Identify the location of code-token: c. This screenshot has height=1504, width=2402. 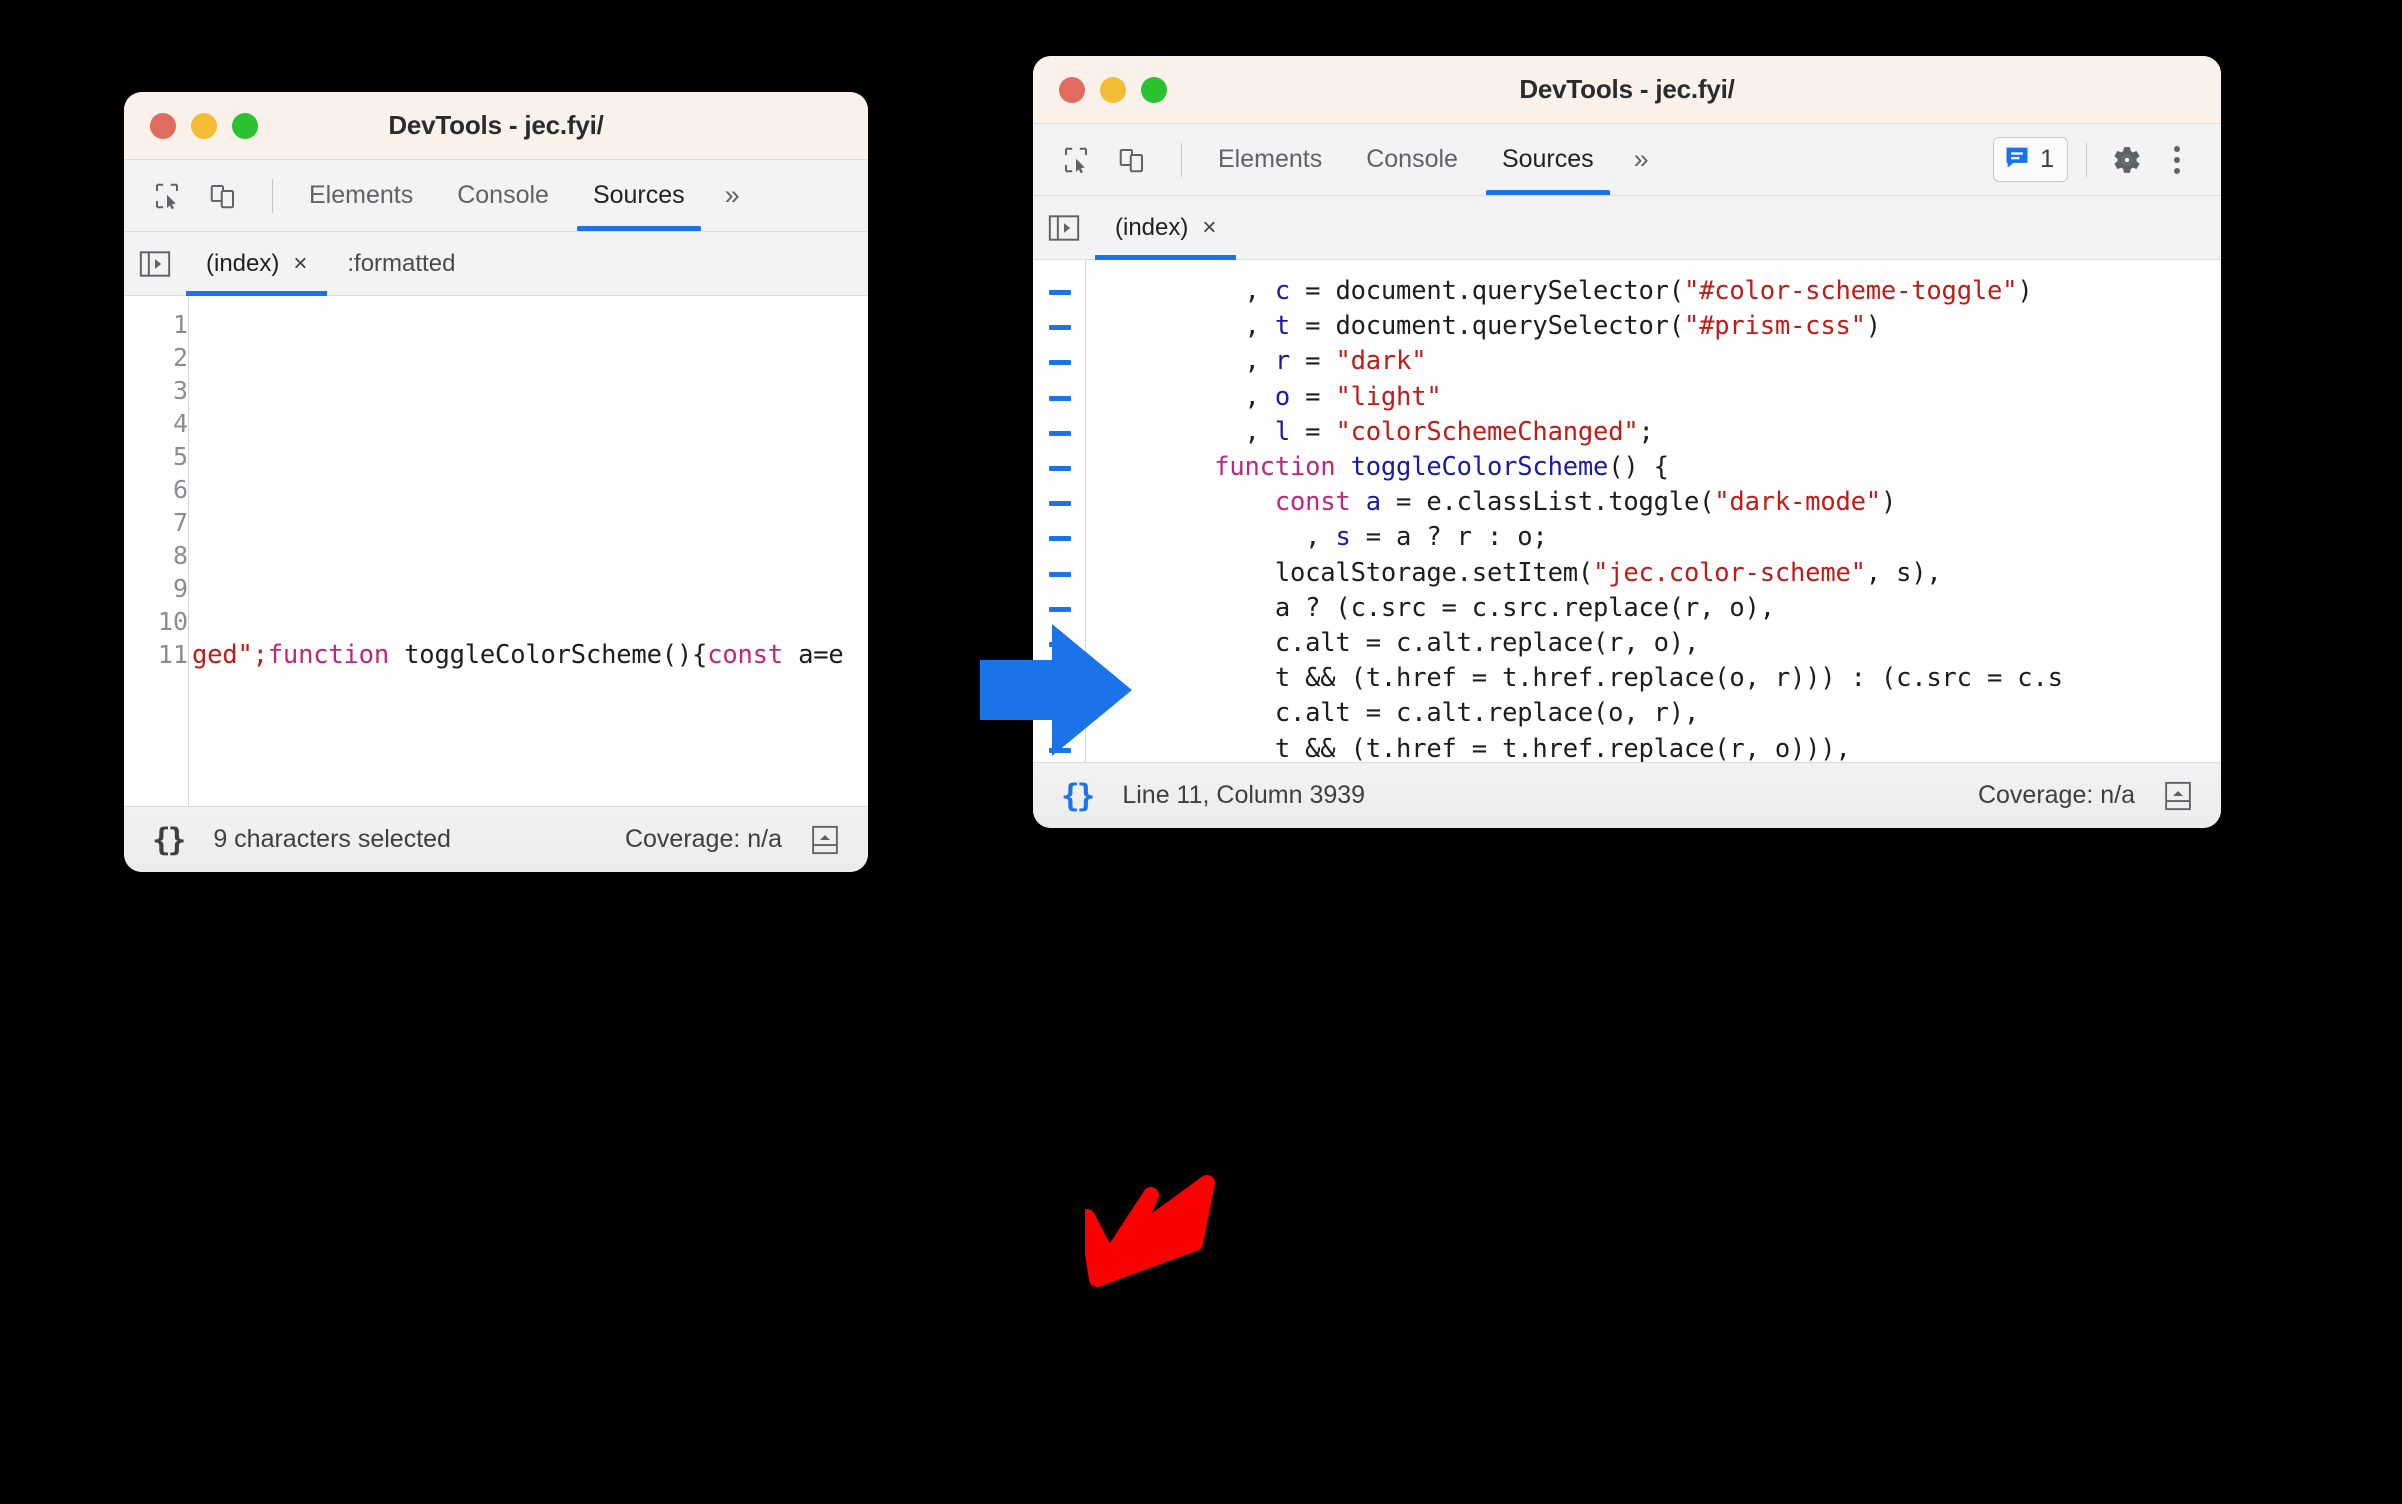
(1282, 291).